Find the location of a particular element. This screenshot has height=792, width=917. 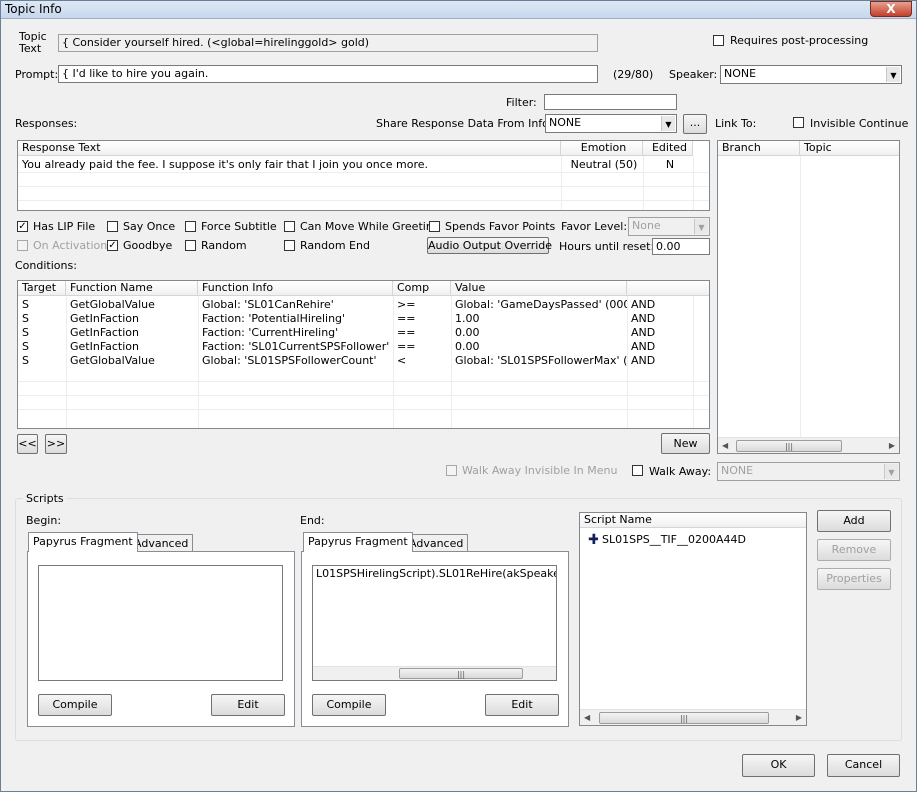

requires-post-processing-checkbox is located at coordinates (718, 40).